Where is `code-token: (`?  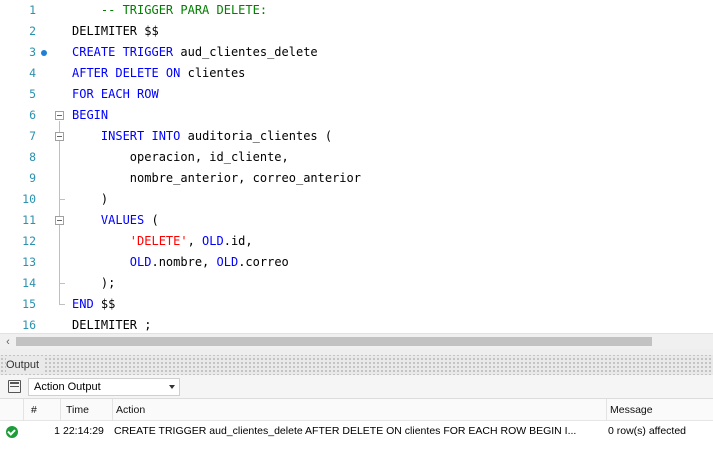
code-token: ( is located at coordinates (151, 220).